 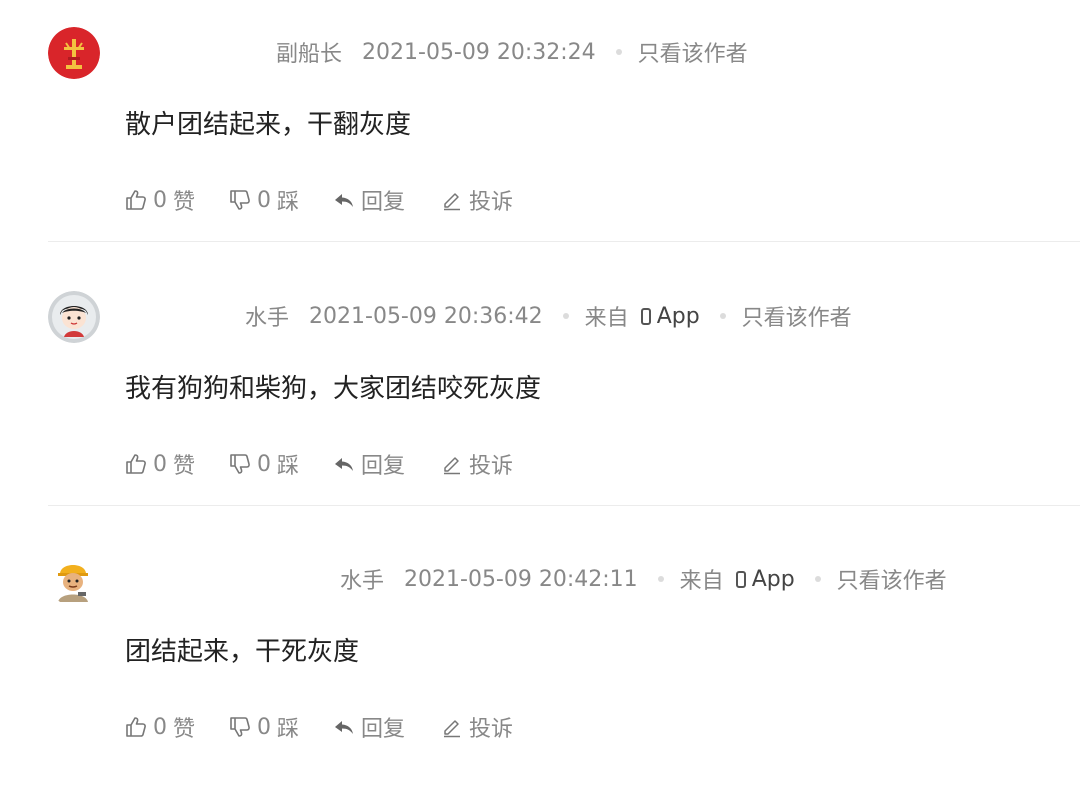 I want to click on cartoon-boy-avatar-icon, so click(x=74, y=317).